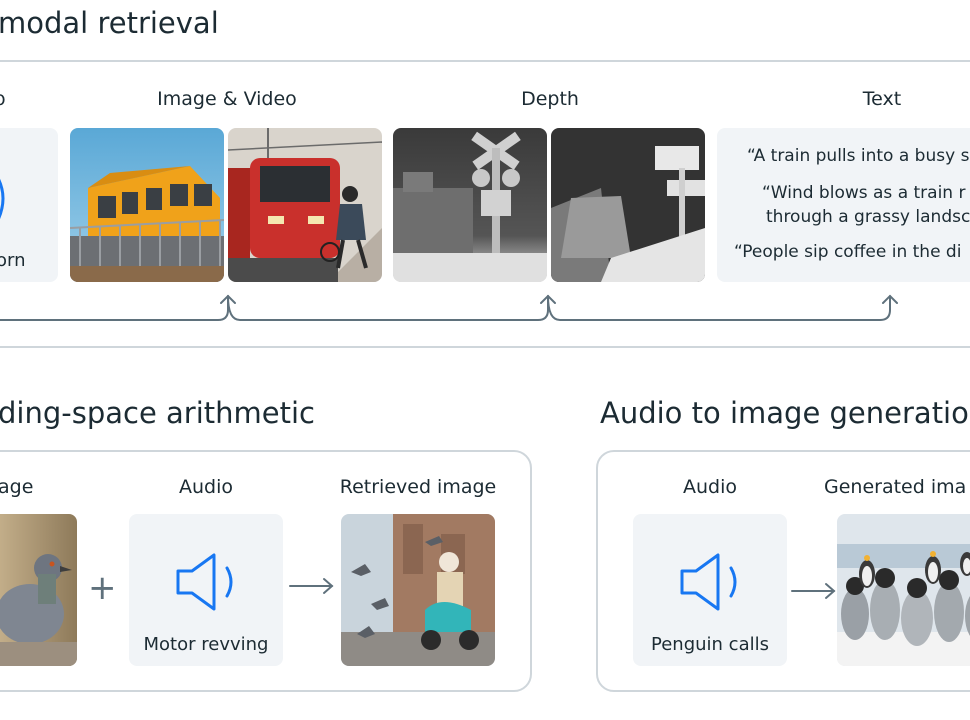 The image size is (970, 720). I want to click on train-image-red, so click(305, 205).